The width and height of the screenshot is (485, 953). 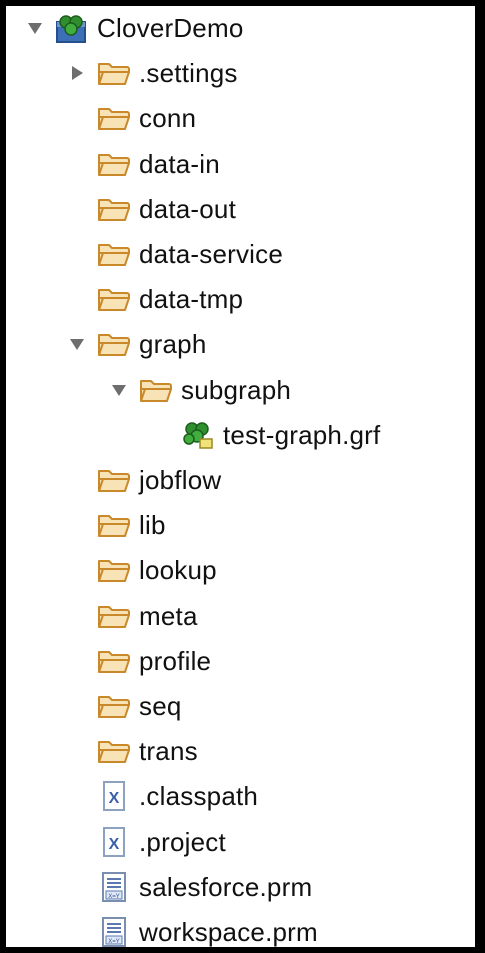 I want to click on tree-item-label: CloverDemo, so click(x=170, y=28).